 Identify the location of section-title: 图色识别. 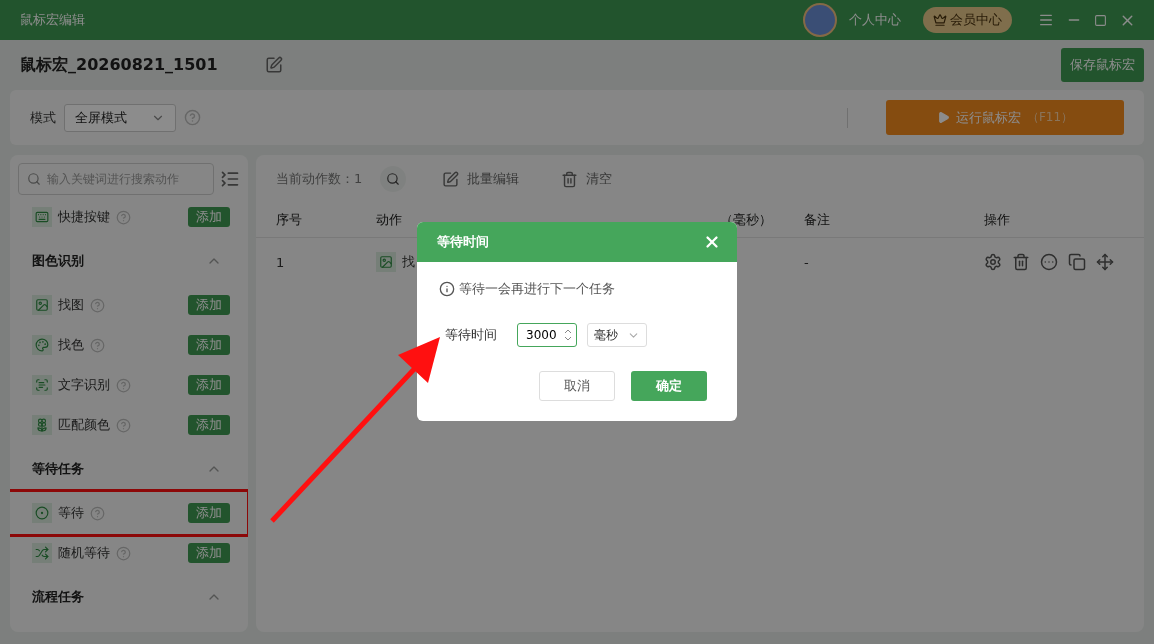
(58, 261).